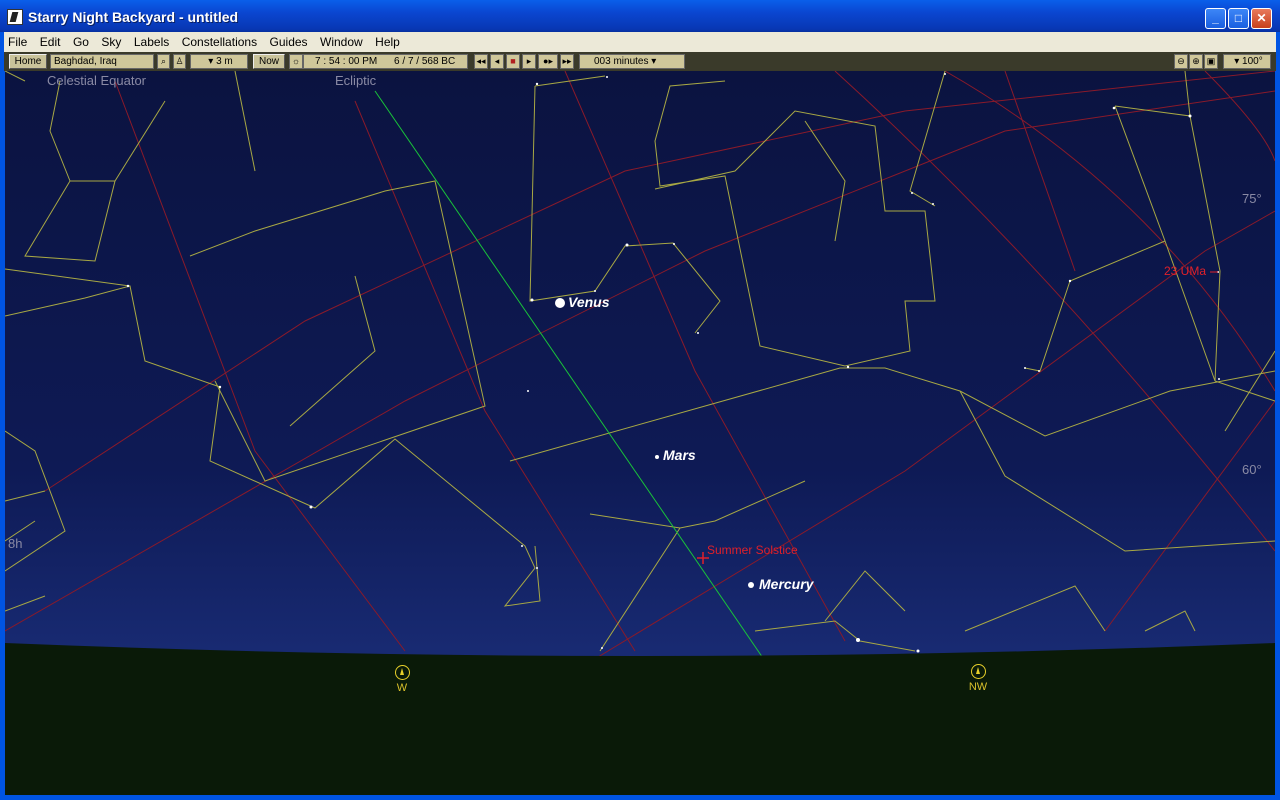 Image resolution: width=1280 pixels, height=800 pixels. I want to click on celestial-equator-label: Celestial Equator, so click(96, 80).